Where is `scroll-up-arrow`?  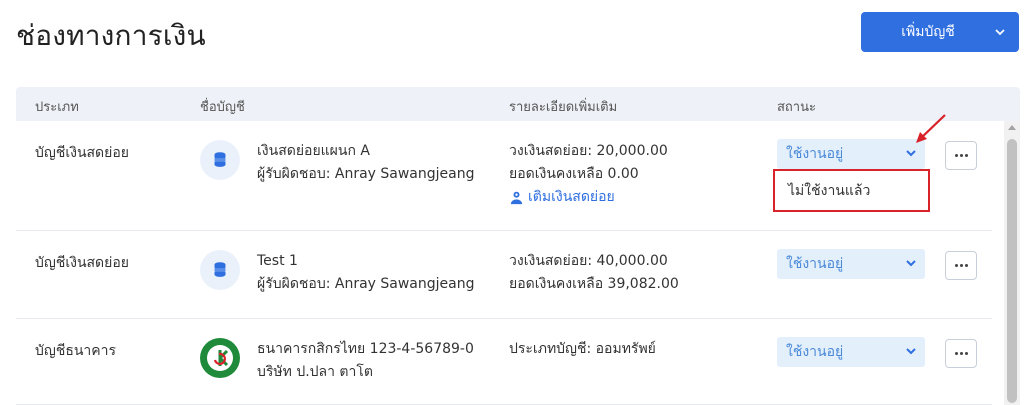 scroll-up-arrow is located at coordinates (1012, 127).